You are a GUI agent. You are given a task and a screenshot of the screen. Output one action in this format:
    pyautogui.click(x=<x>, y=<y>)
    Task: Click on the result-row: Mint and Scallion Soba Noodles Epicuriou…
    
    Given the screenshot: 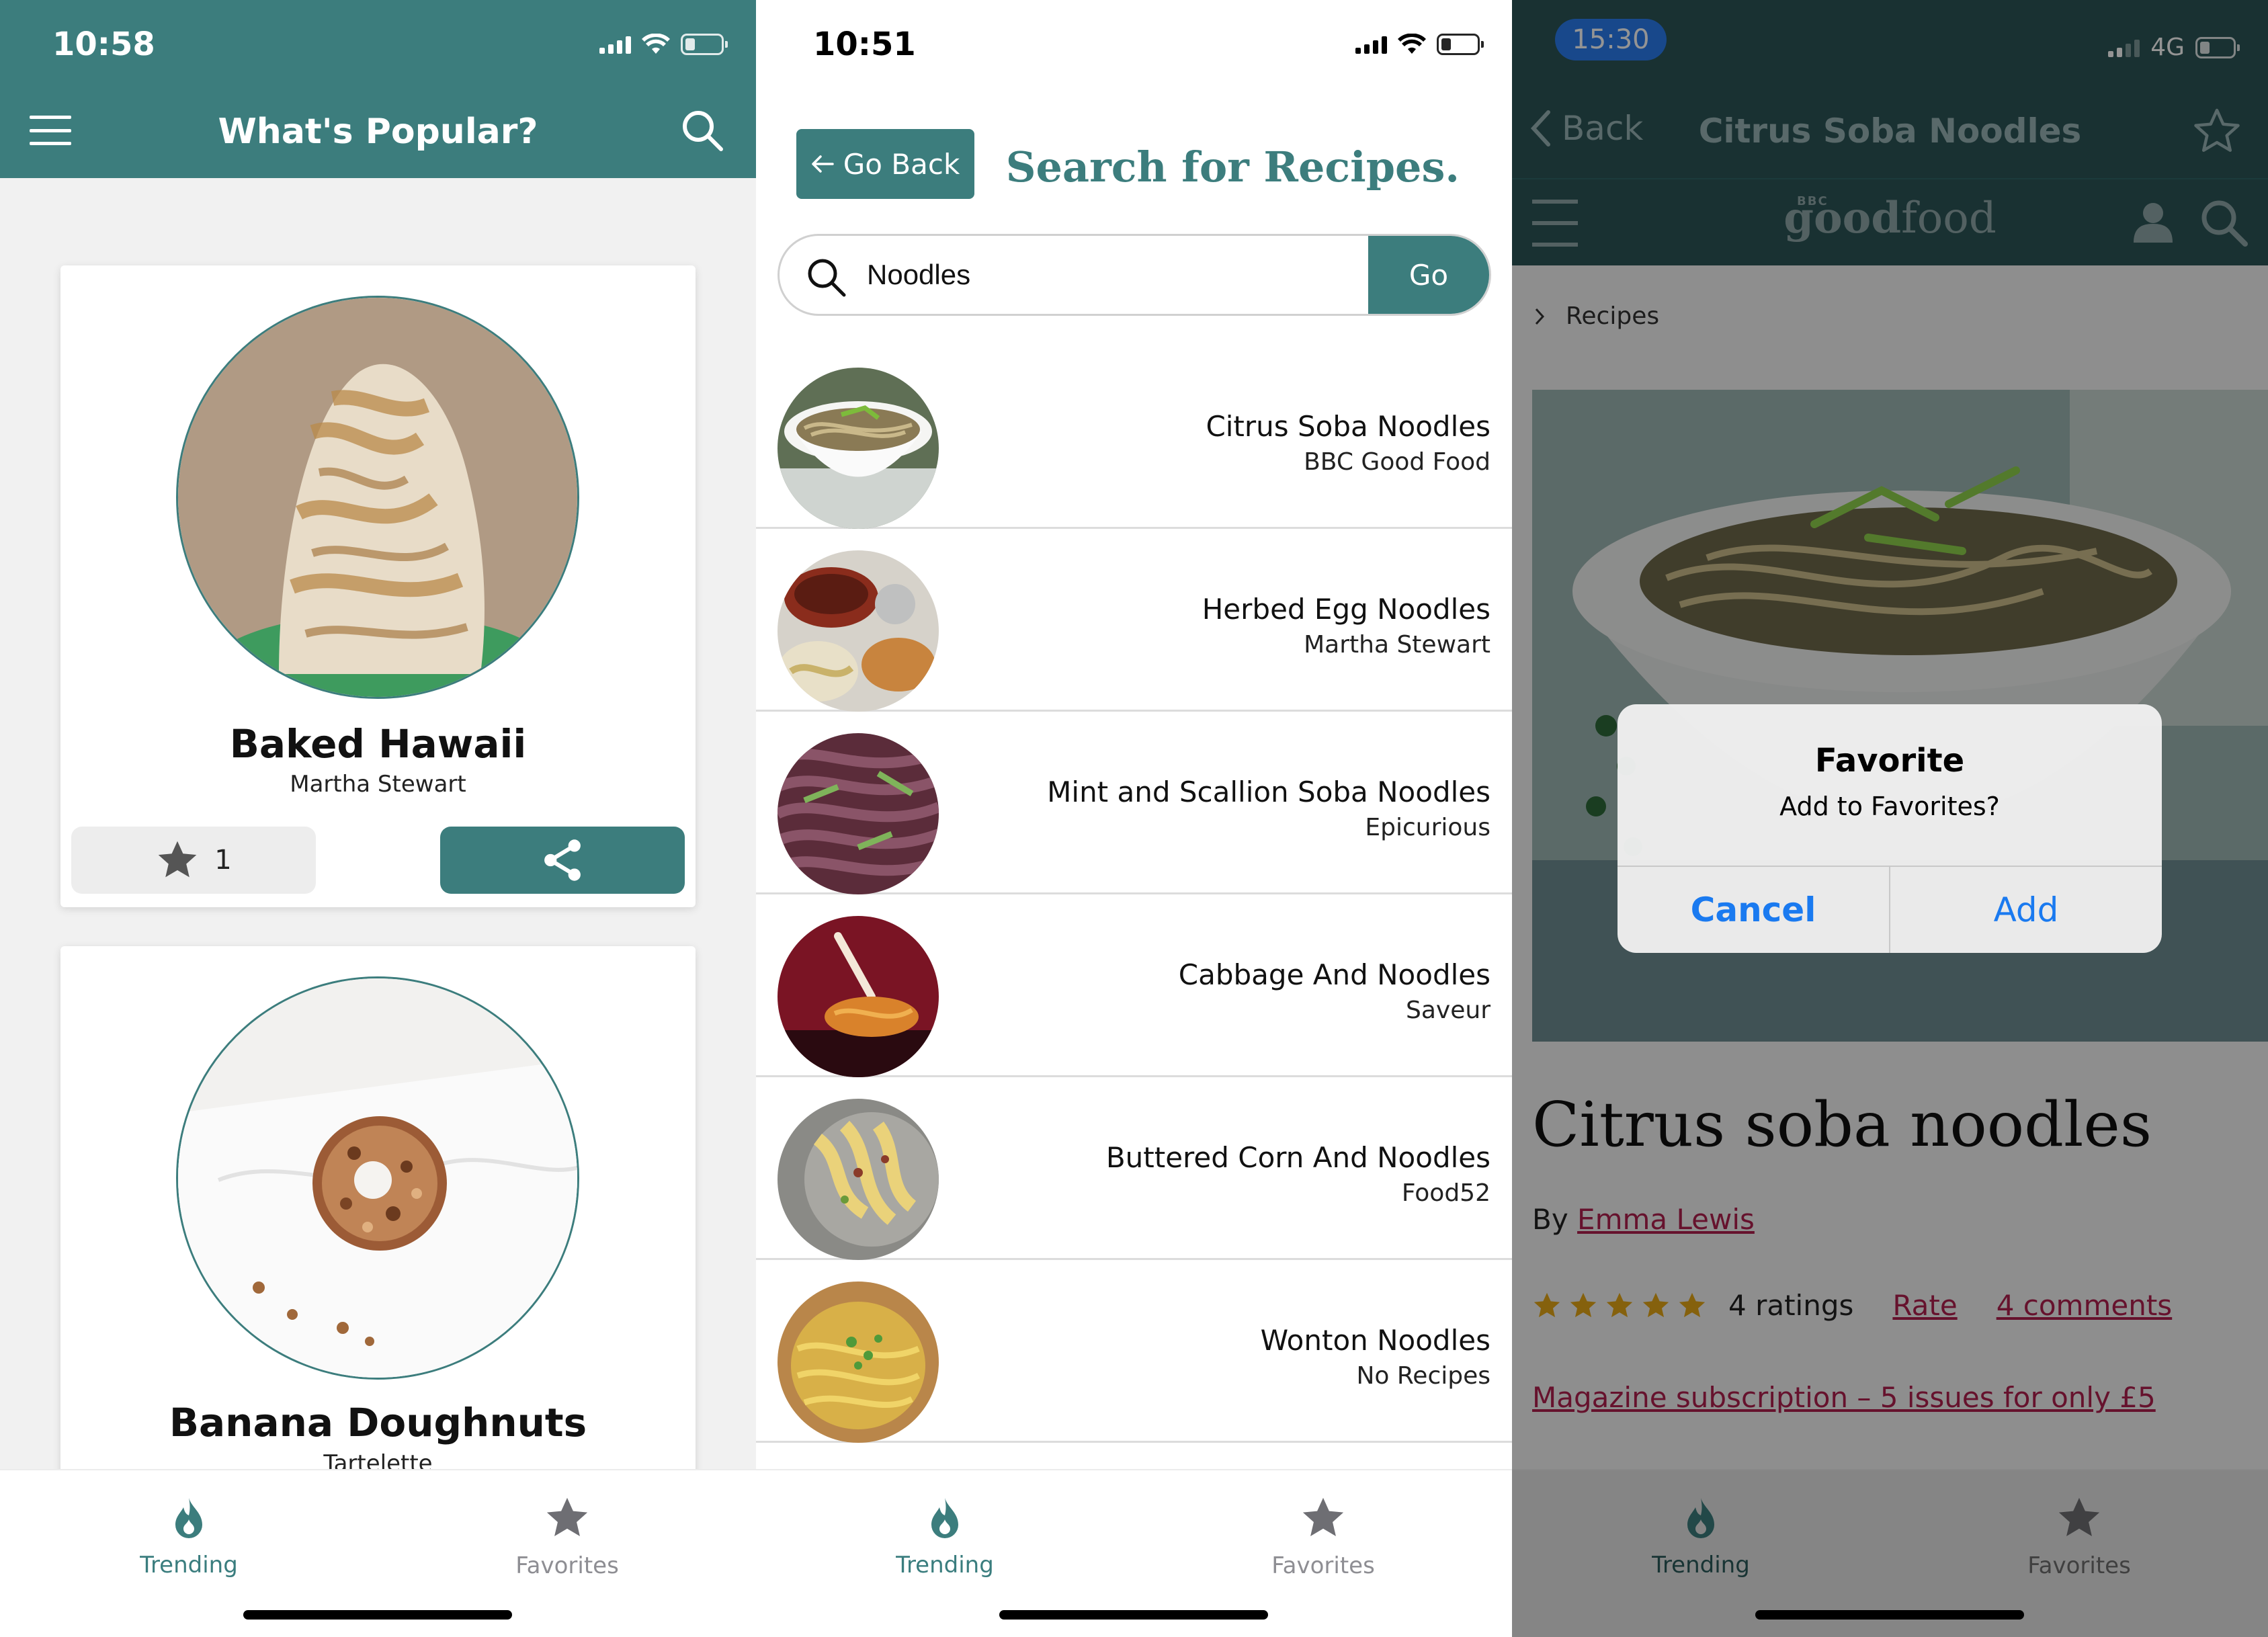 What is the action you would take?
    pyautogui.click(x=1134, y=803)
    